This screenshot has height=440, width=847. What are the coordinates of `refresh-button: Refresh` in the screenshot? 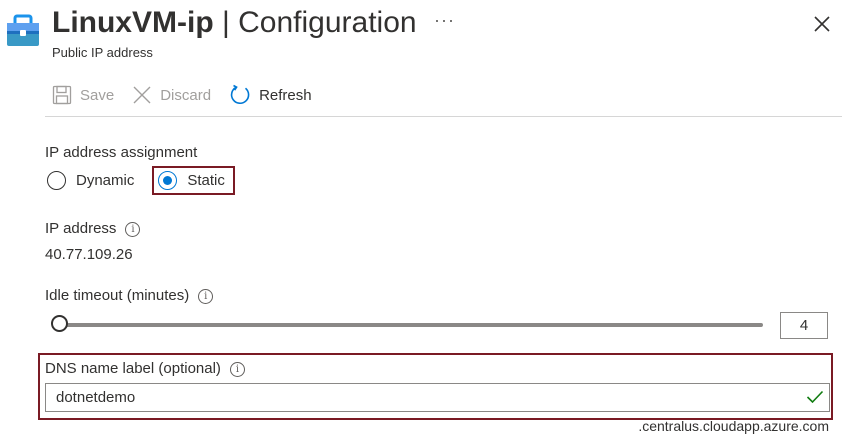 It's located at (270, 95).